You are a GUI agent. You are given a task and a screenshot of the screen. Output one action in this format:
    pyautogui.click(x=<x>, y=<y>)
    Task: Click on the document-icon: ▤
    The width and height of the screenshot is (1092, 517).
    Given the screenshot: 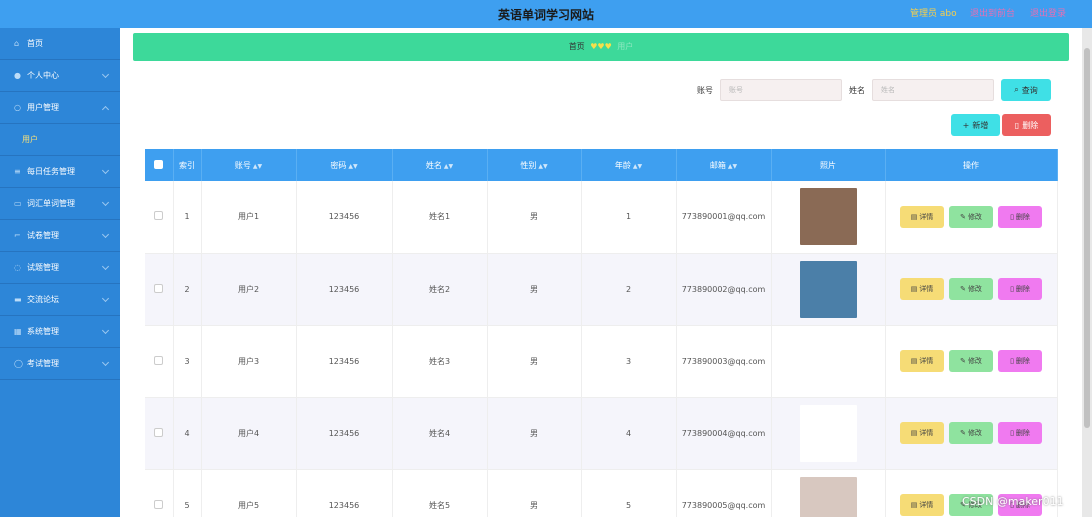 What is the action you would take?
    pyautogui.click(x=914, y=361)
    